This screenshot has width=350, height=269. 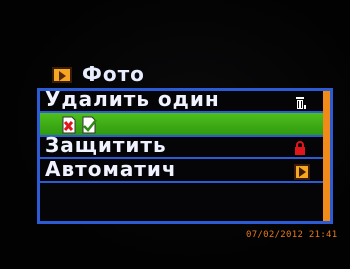 I want to click on trash-icon, so click(x=301, y=103).